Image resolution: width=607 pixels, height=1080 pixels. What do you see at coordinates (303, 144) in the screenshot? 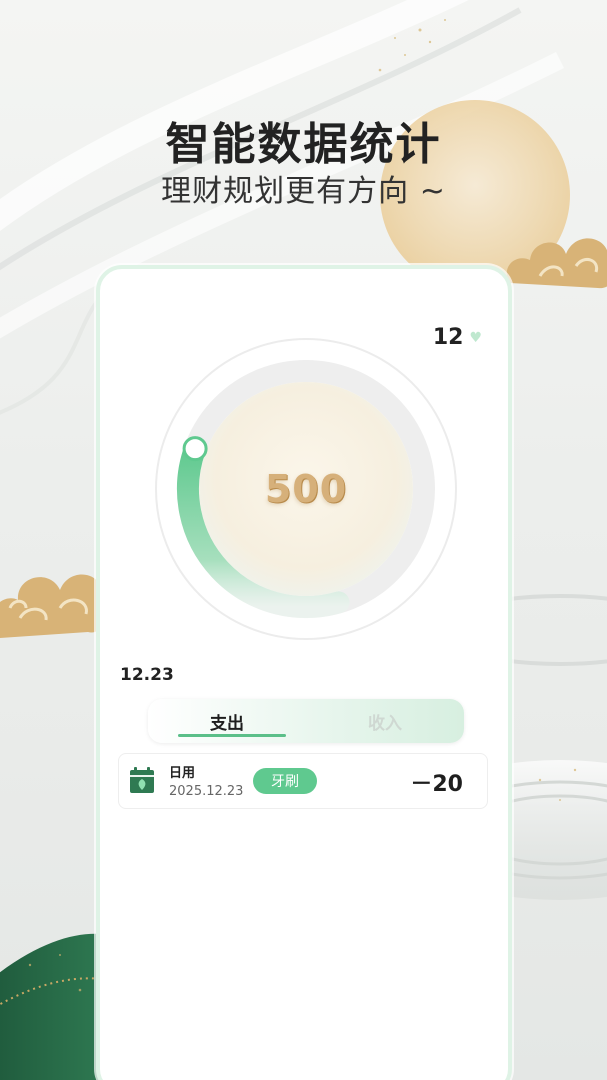
I see `promo-headline: 智能数据统计` at bounding box center [303, 144].